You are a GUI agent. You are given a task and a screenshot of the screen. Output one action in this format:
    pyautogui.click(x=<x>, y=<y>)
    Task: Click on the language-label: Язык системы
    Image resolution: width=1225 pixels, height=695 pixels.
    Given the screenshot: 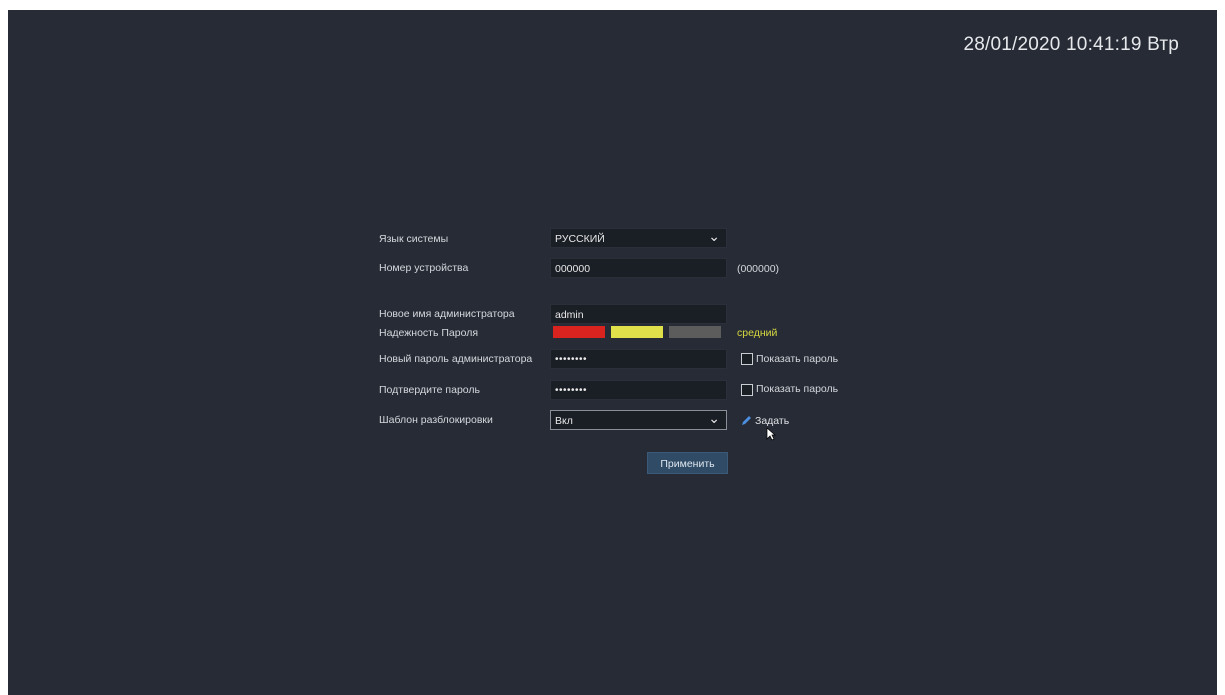 What is the action you would take?
    pyautogui.click(x=414, y=239)
    